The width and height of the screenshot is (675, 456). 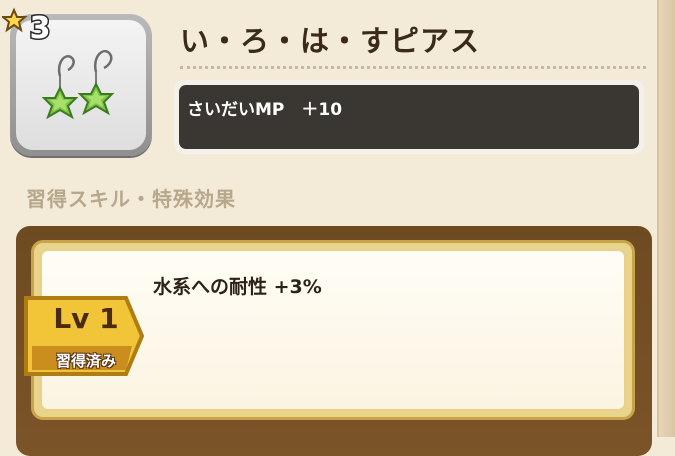 What do you see at coordinates (409, 117) in the screenshot?
I see `stats-box: さいだいMP ＋10` at bounding box center [409, 117].